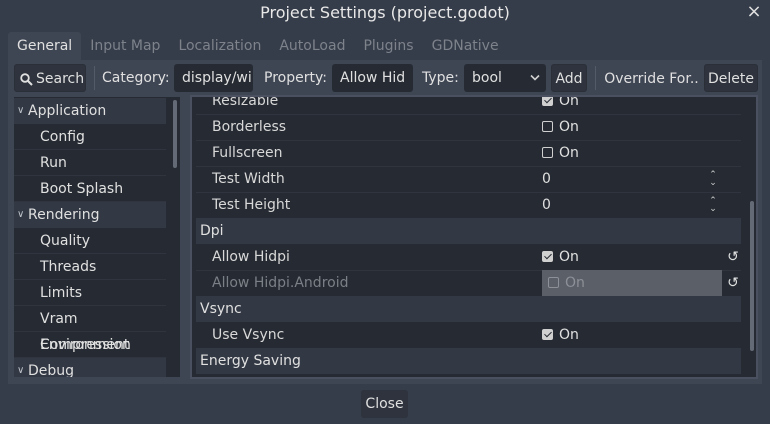 The height and width of the screenshot is (424, 770). I want to click on tree-item-boot-splash: Boot Splash, so click(90, 189).